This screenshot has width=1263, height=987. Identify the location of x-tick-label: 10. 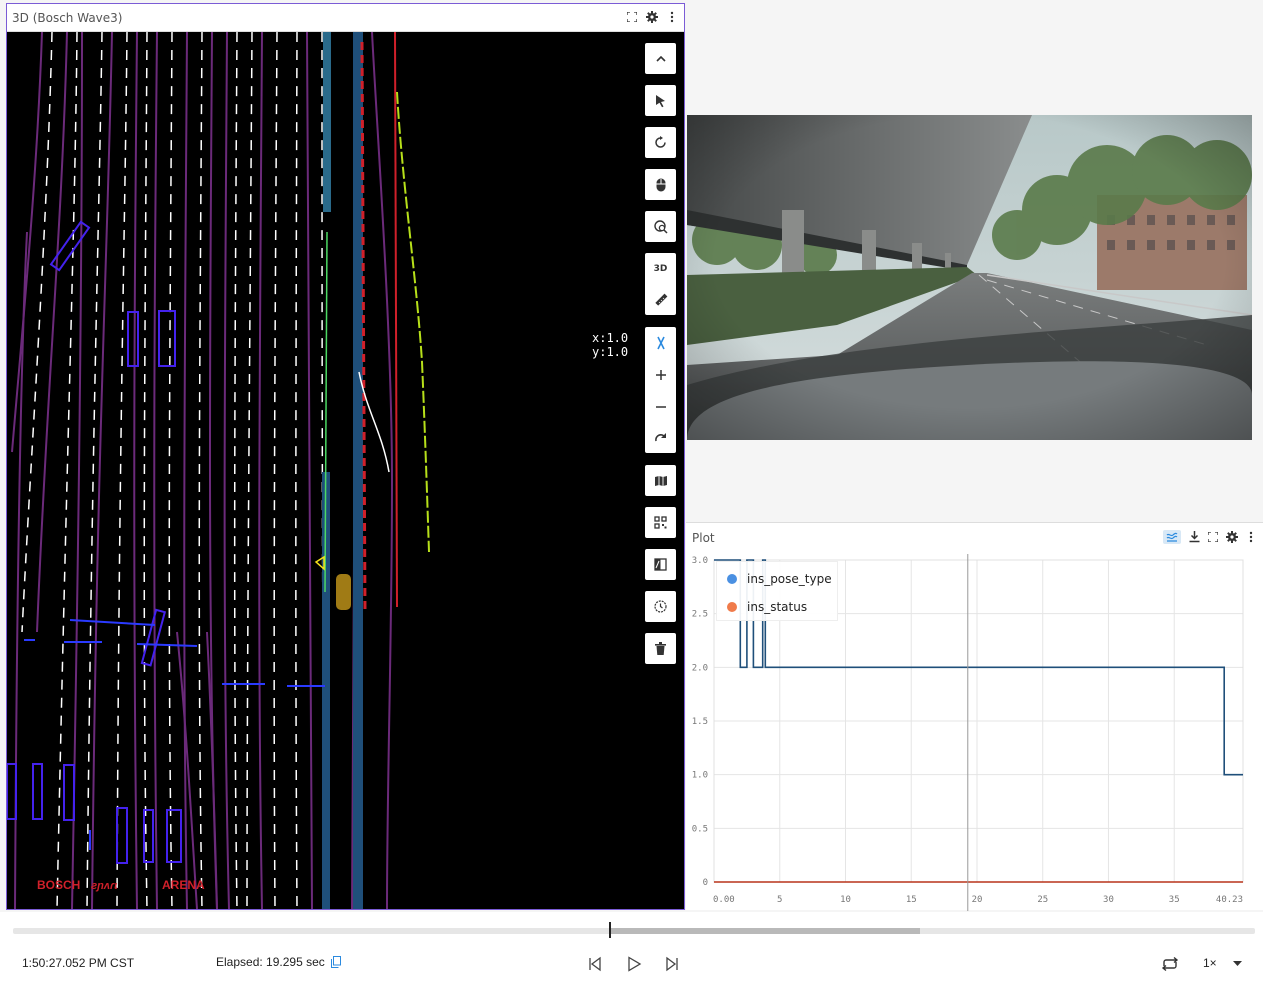
(845, 900).